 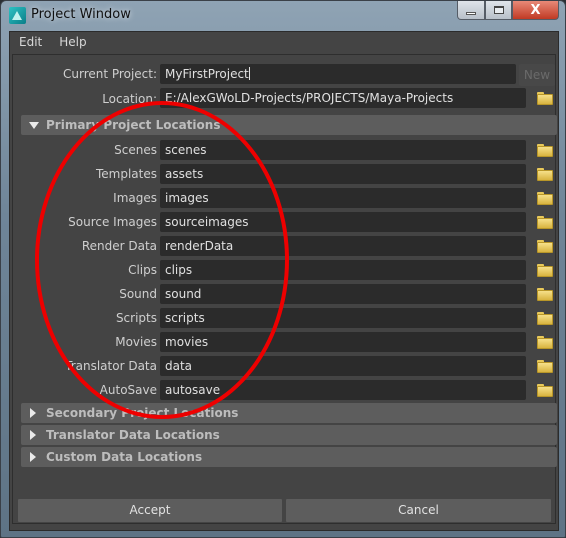 What do you see at coordinates (17, 15) in the screenshot?
I see `maya-app-icon` at bounding box center [17, 15].